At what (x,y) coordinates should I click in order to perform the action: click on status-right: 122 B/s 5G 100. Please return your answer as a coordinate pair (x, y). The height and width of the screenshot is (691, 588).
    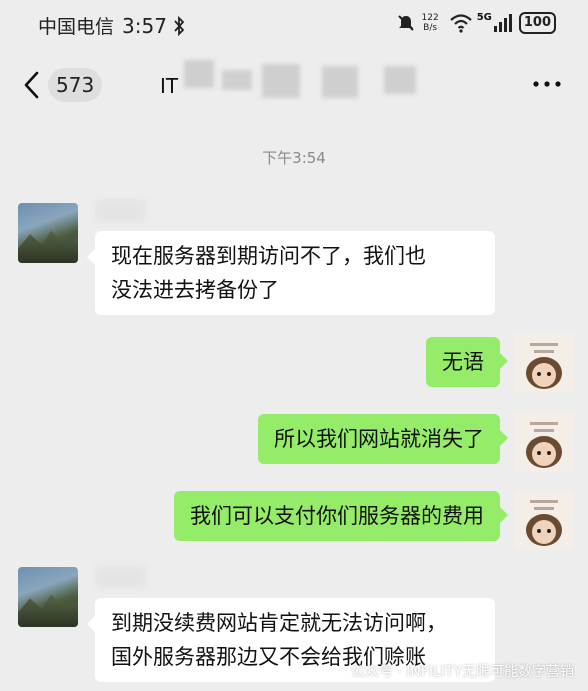
    Looking at the image, I should click on (474, 23).